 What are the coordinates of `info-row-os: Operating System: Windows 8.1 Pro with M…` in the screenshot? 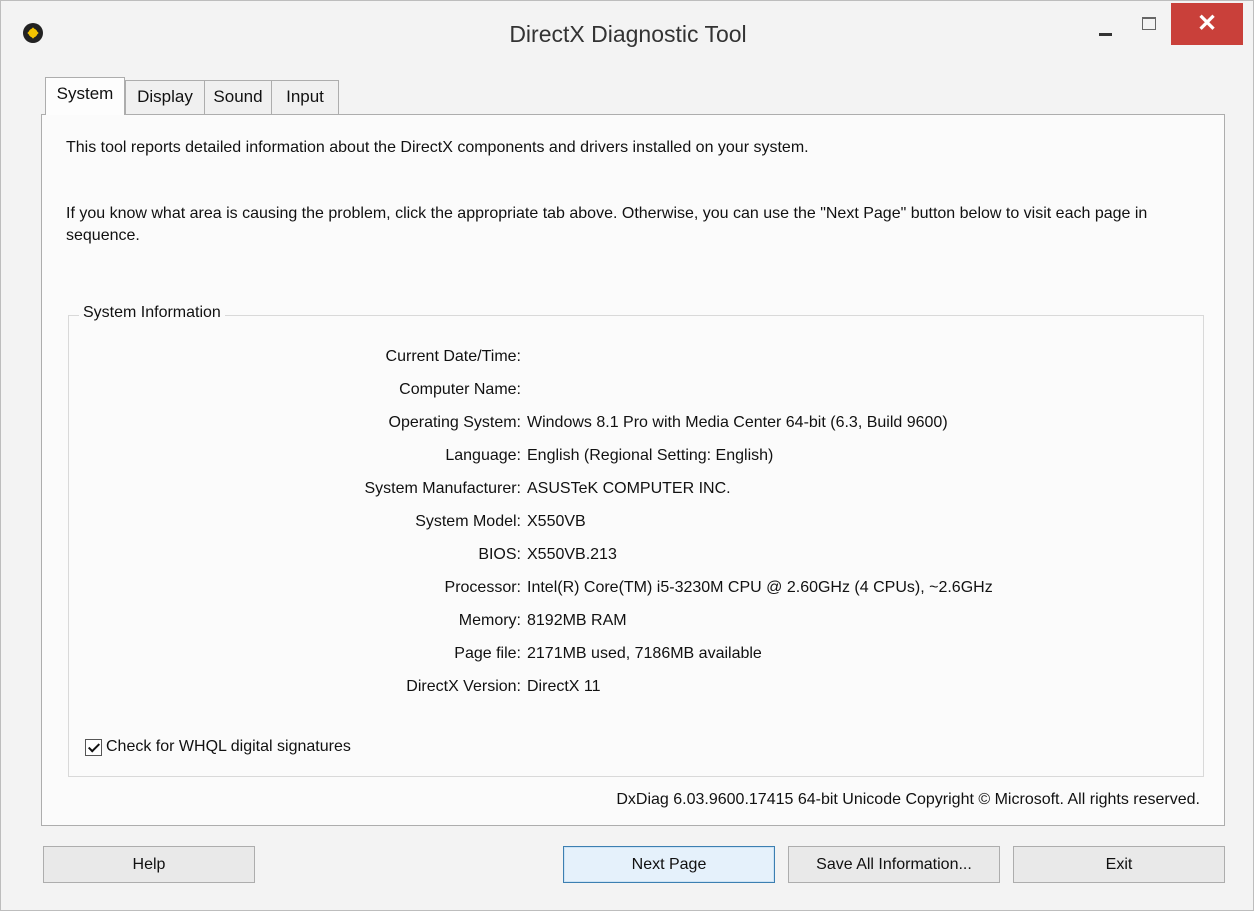 It's located at (619, 427).